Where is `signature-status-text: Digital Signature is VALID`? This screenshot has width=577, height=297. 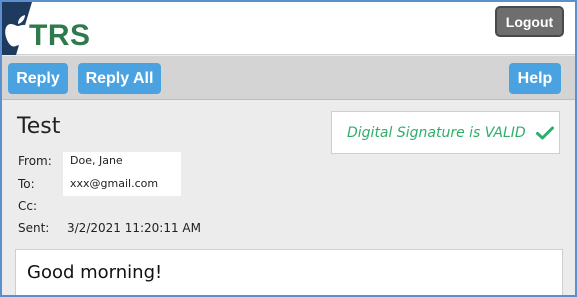 signature-status-text: Digital Signature is VALID is located at coordinates (436, 132).